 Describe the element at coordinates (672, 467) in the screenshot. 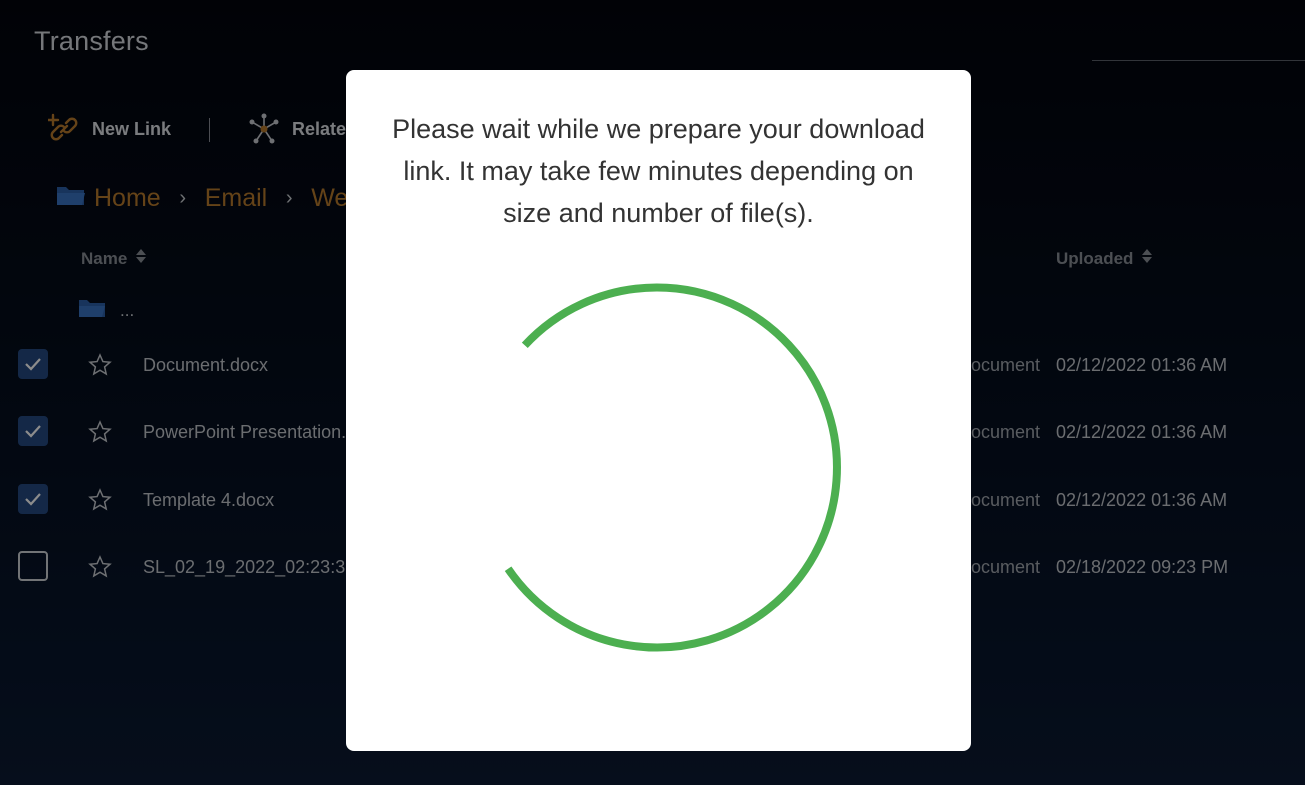

I see `spinner-arc` at that location.